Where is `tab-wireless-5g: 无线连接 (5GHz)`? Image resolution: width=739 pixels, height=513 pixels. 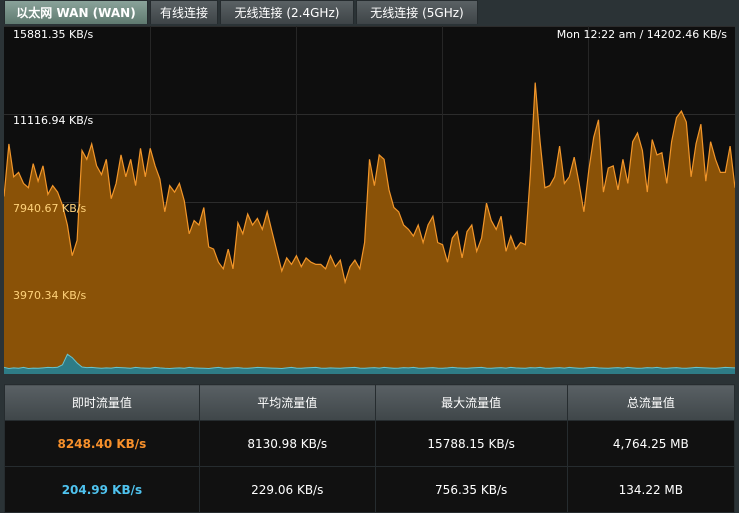 tab-wireless-5g: 无线连接 (5GHz) is located at coordinates (417, 12).